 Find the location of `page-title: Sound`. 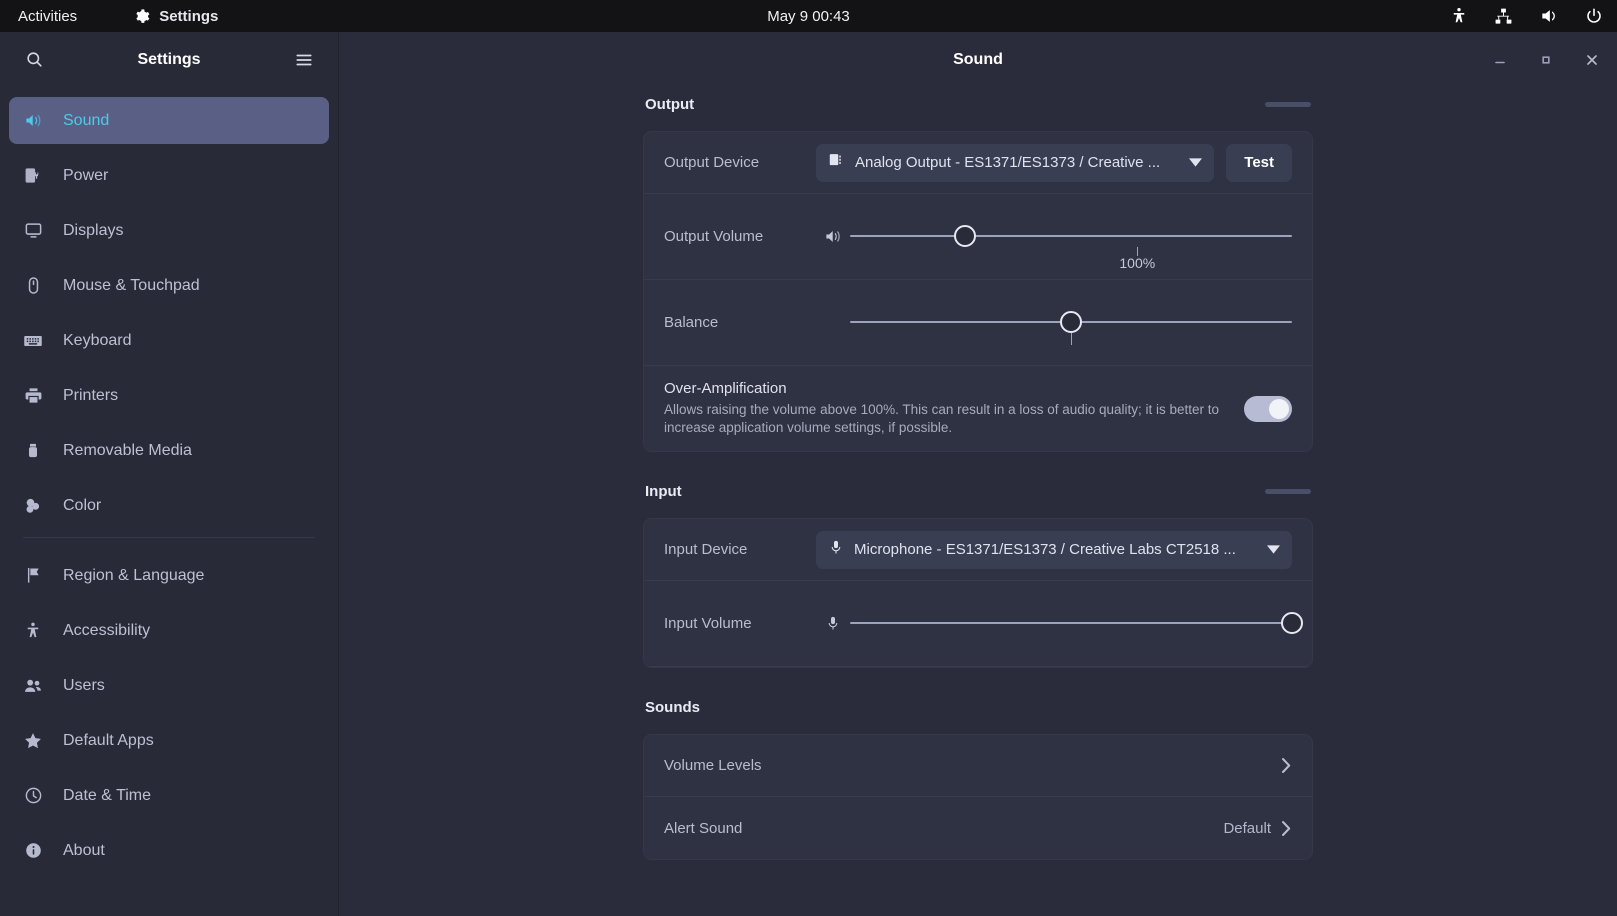

page-title: Sound is located at coordinates (978, 59).